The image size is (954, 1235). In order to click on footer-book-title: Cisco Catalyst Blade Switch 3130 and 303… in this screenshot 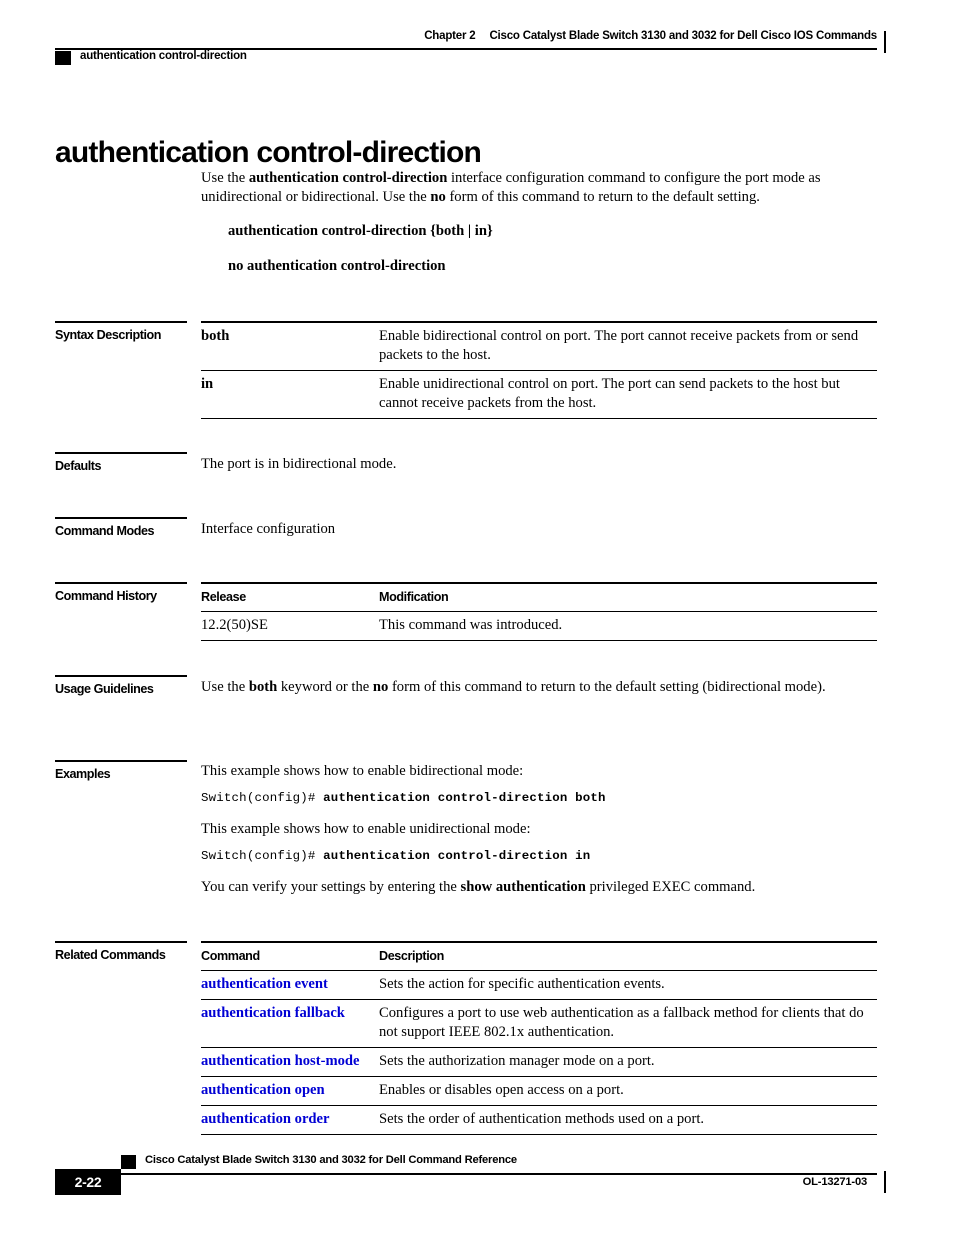, I will do `click(331, 1160)`.